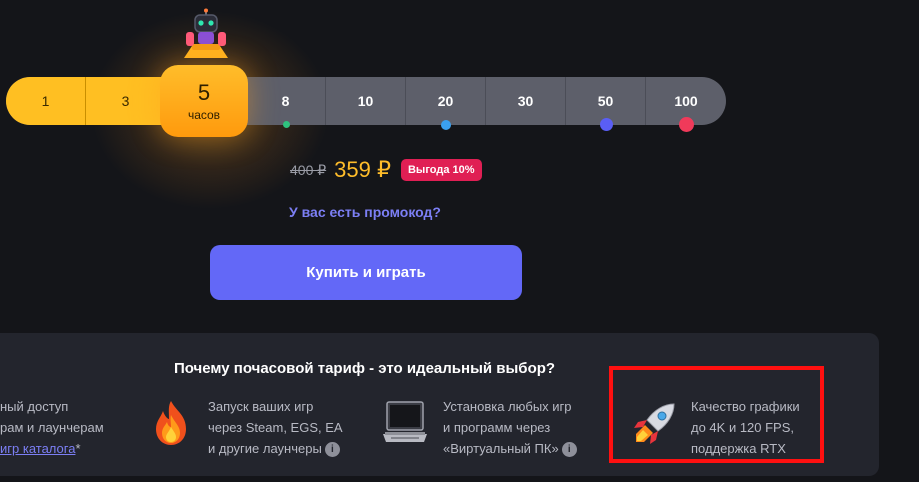  What do you see at coordinates (308, 169) in the screenshot?
I see `old-price: 400 ₽` at bounding box center [308, 169].